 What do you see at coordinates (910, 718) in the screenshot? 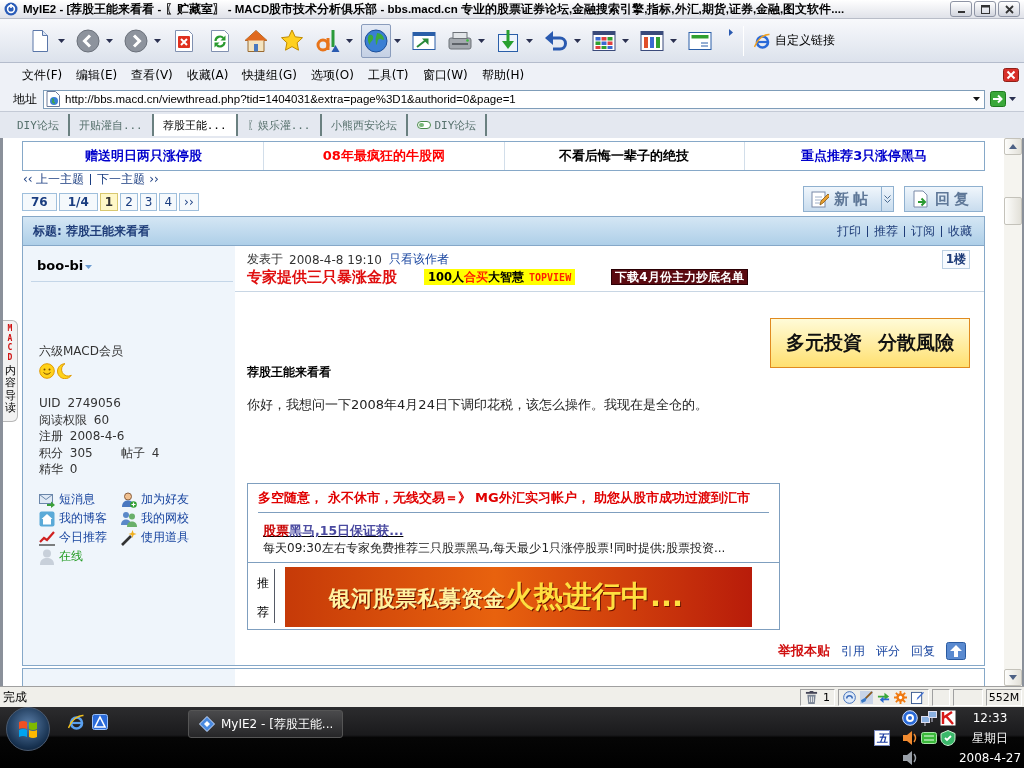
I see `ring-icon` at bounding box center [910, 718].